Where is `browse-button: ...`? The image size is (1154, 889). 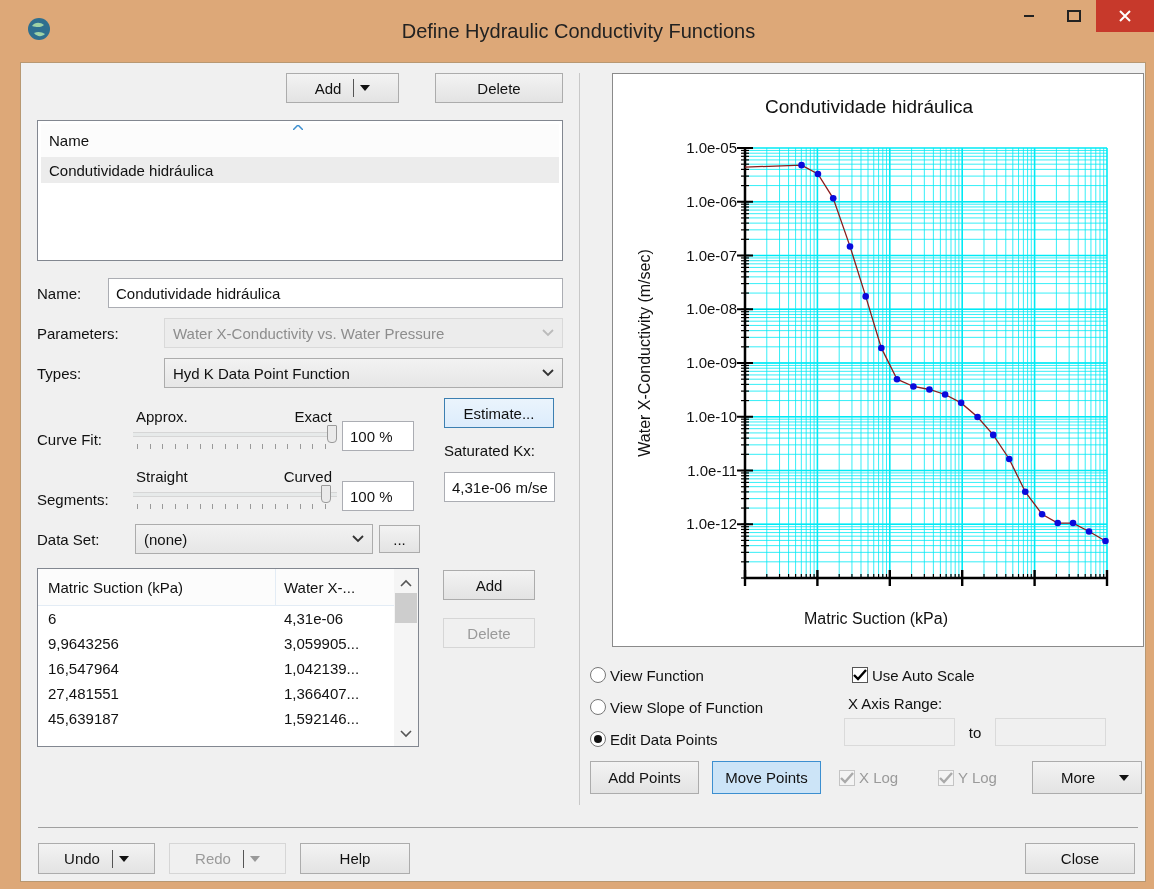 browse-button: ... is located at coordinates (399, 539).